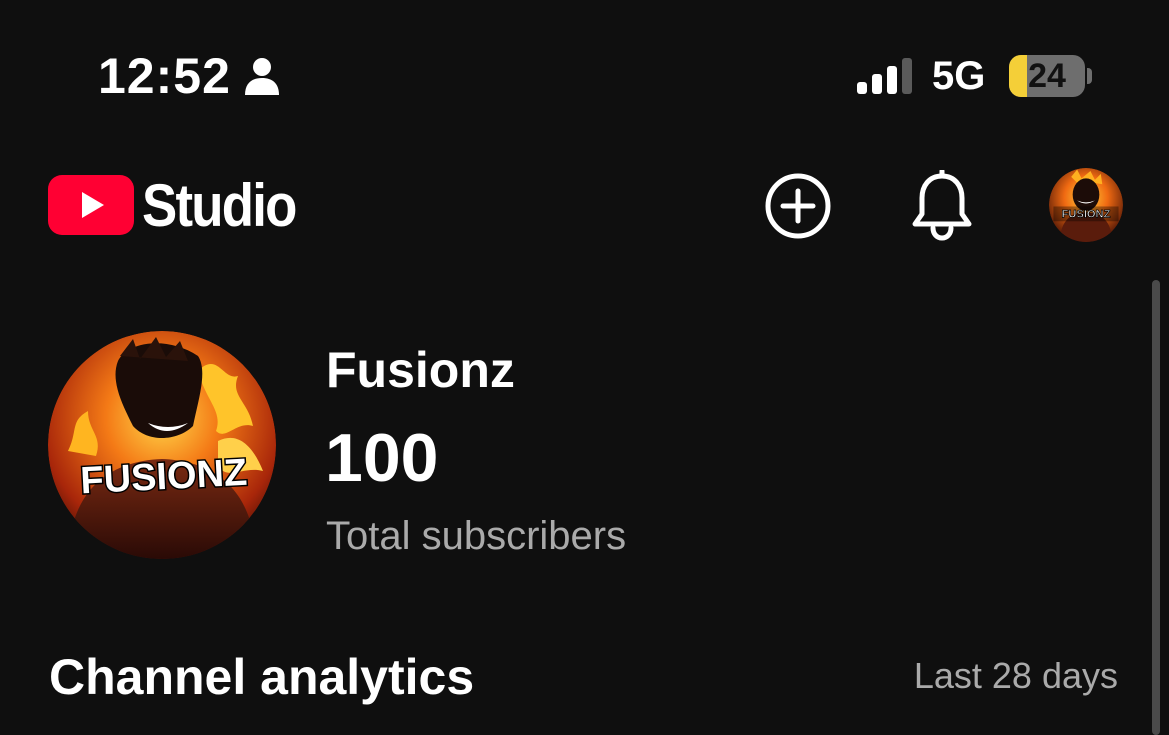  Describe the element at coordinates (1089, 76) in the screenshot. I see `battery-tip` at that location.